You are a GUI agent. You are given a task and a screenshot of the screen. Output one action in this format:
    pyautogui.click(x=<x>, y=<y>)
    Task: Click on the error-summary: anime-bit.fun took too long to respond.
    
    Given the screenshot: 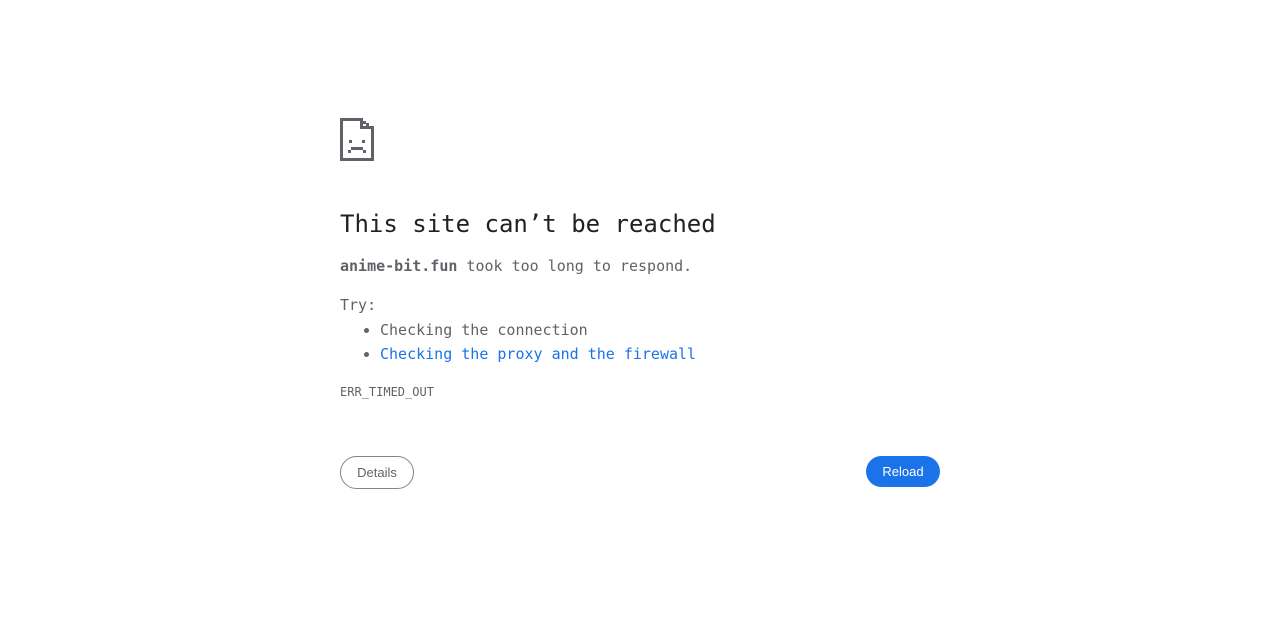 What is the action you would take?
    pyautogui.click(x=516, y=266)
    